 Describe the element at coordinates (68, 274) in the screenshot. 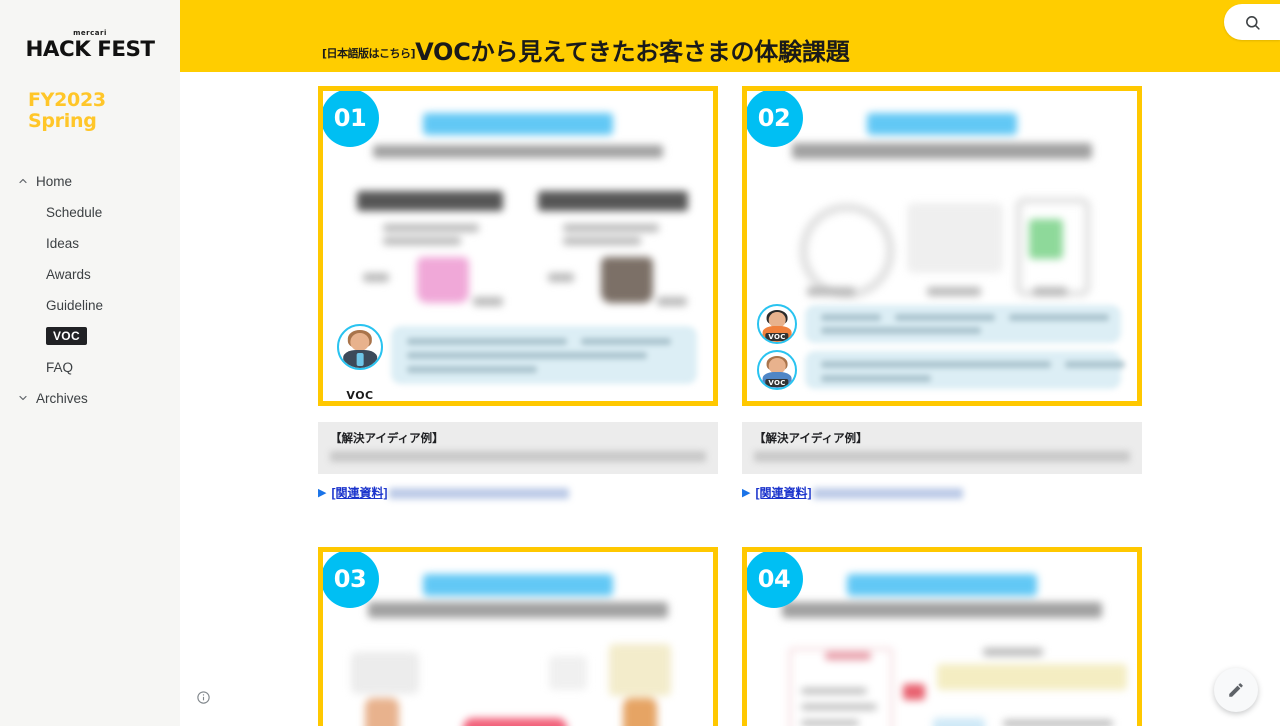

I see `sidebar-item-label: Awards` at that location.